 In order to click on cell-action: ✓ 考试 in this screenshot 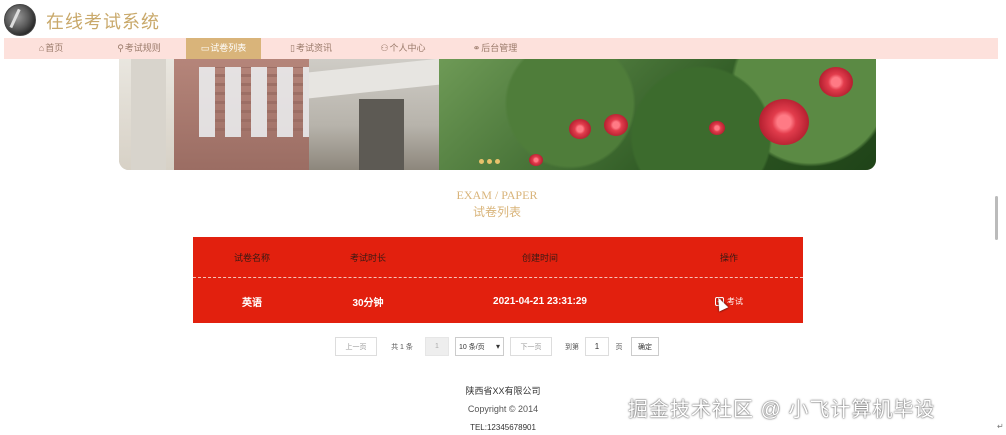, I will do `click(729, 301)`.